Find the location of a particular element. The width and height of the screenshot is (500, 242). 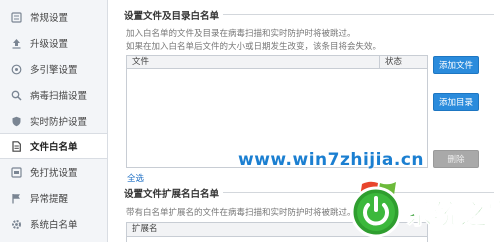

add-directory-button: 添加目录 is located at coordinates (456, 102).